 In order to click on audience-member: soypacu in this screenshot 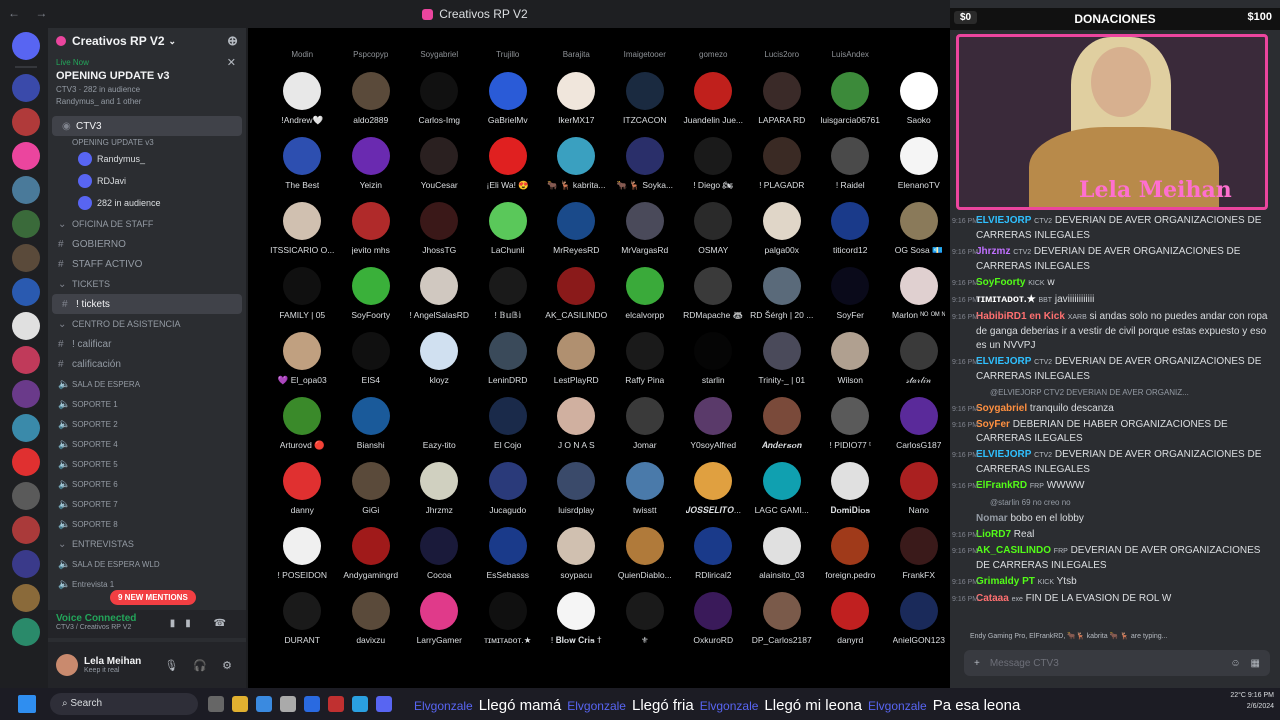, I will do `click(576, 557)`.